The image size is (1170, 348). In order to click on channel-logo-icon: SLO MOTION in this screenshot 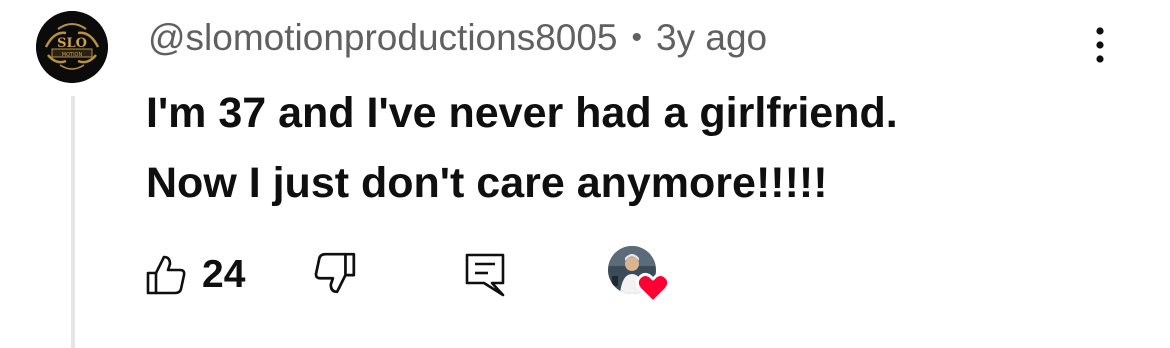, I will do `click(72, 47)`.